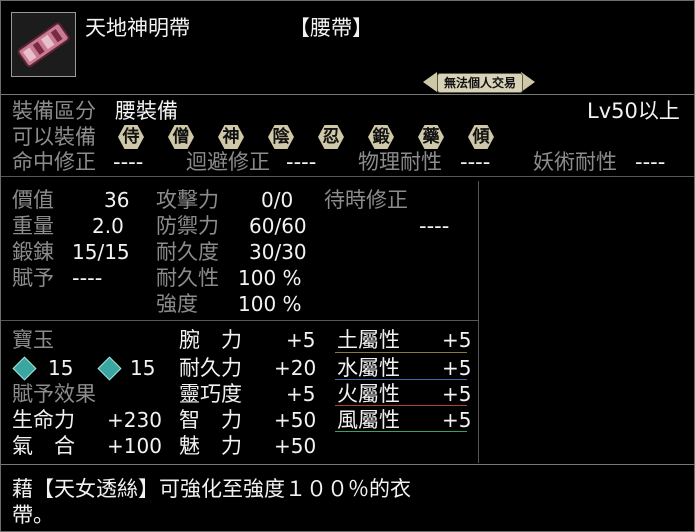 The height and width of the screenshot is (532, 695). I want to click on class-badge: 藥, so click(431, 137).